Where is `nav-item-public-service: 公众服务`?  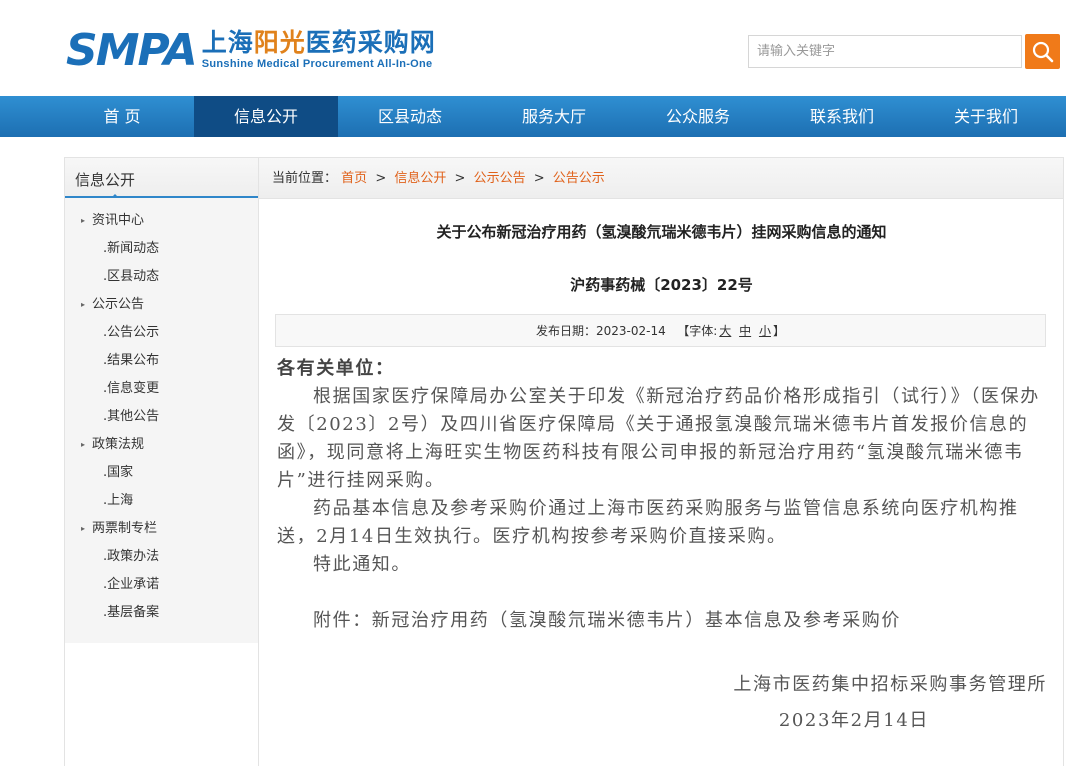
nav-item-public-service: 公众服务 is located at coordinates (698, 116).